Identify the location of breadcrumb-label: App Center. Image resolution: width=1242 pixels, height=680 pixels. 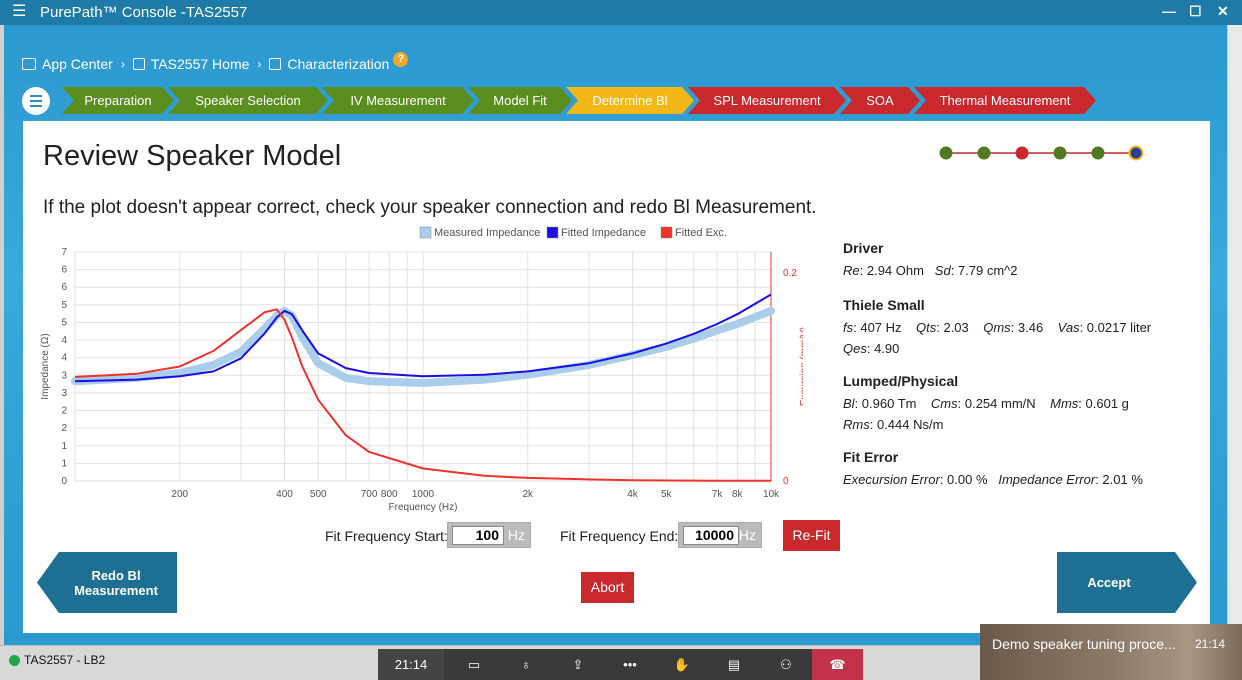
(77, 64).